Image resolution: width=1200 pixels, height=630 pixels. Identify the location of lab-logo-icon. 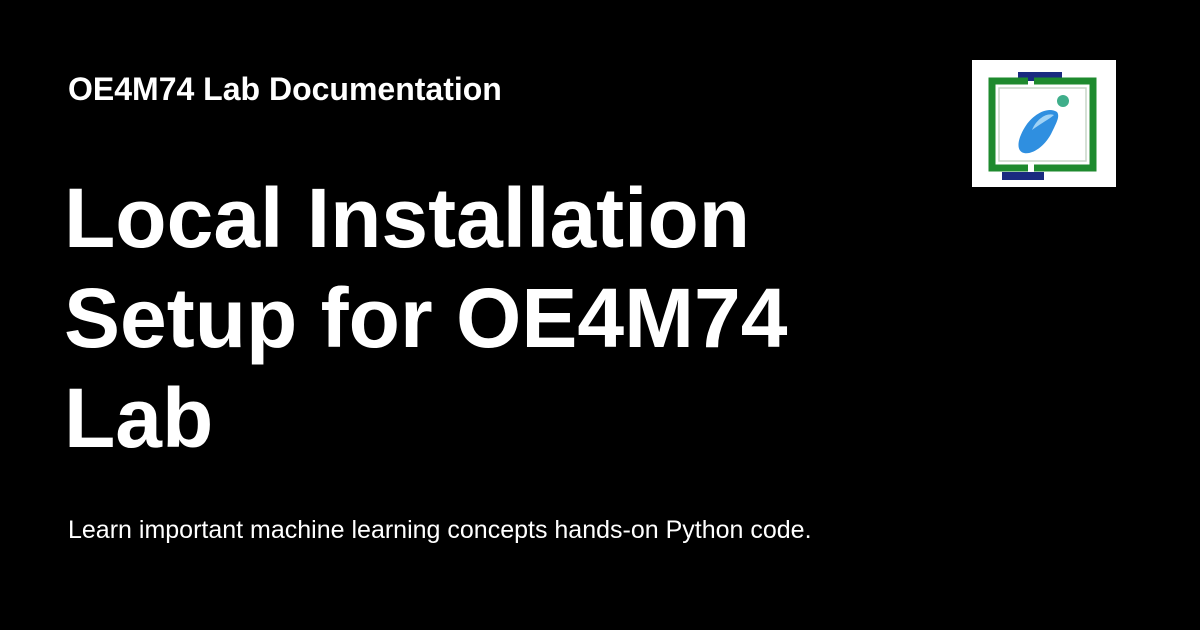
(1042, 126).